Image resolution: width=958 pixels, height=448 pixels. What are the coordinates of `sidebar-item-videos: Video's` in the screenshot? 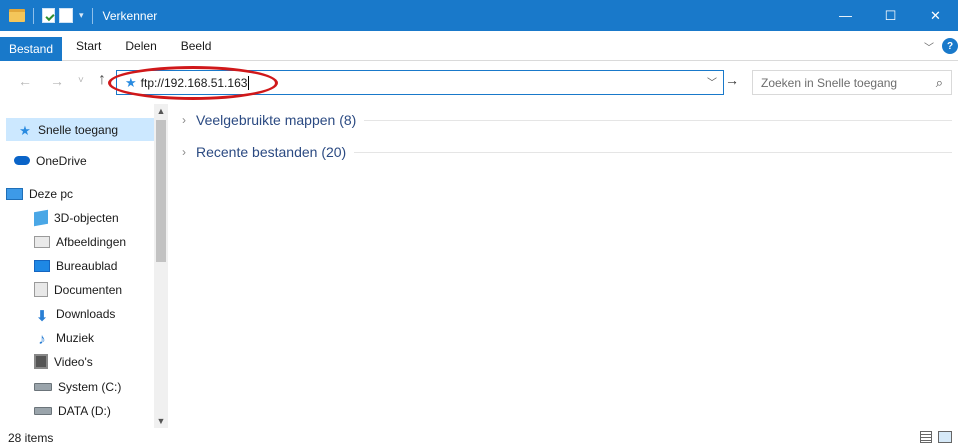 It's located at (80, 361).